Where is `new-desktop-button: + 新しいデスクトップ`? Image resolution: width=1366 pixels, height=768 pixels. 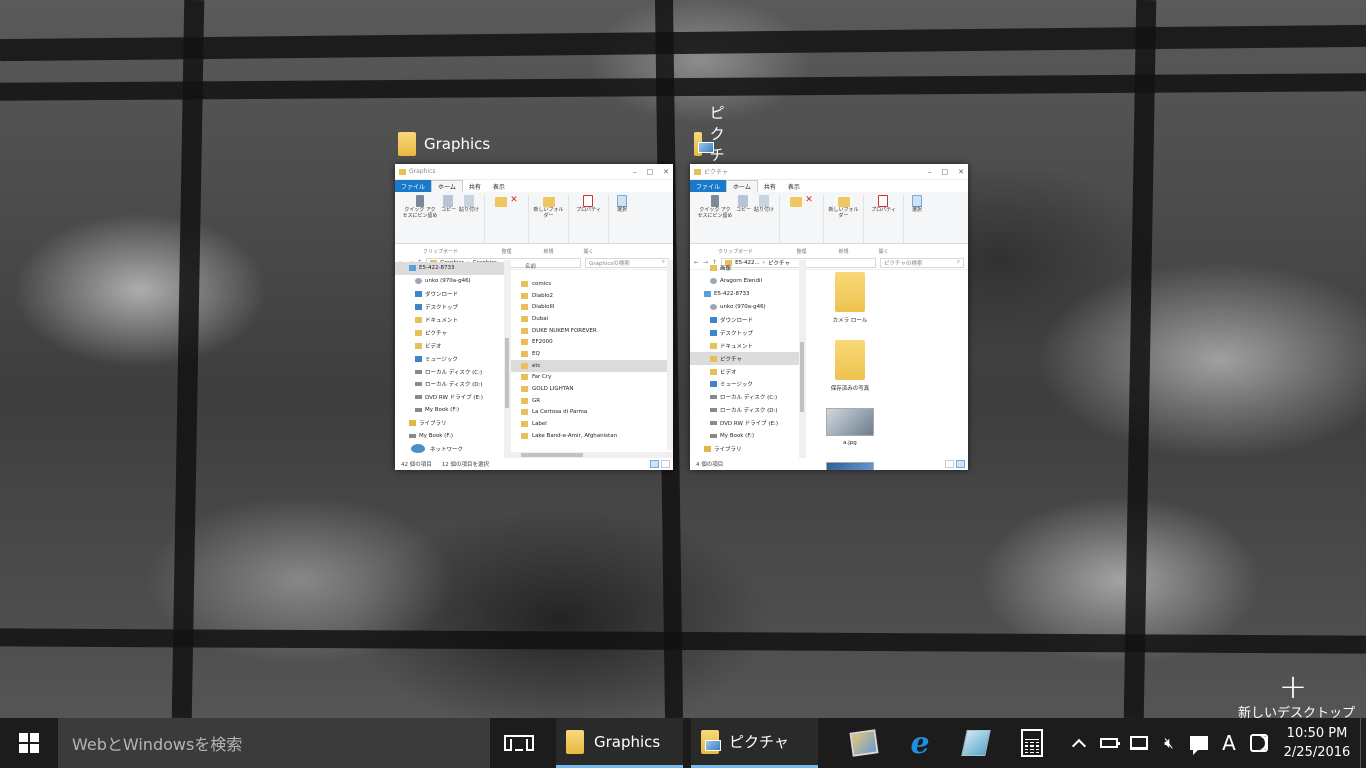
new-desktop-button: + 新しいデスクトップ is located at coordinates (1296, 695).